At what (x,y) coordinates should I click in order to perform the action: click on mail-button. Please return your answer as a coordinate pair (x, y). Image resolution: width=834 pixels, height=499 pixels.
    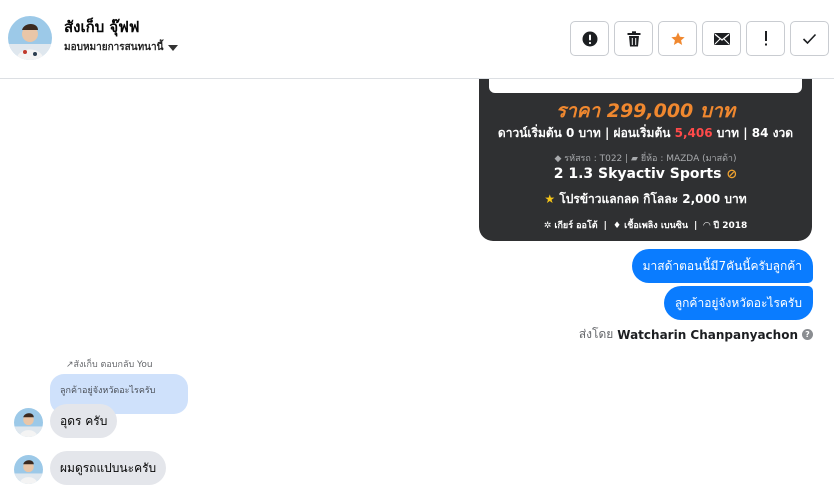
    Looking at the image, I should click on (721, 38).